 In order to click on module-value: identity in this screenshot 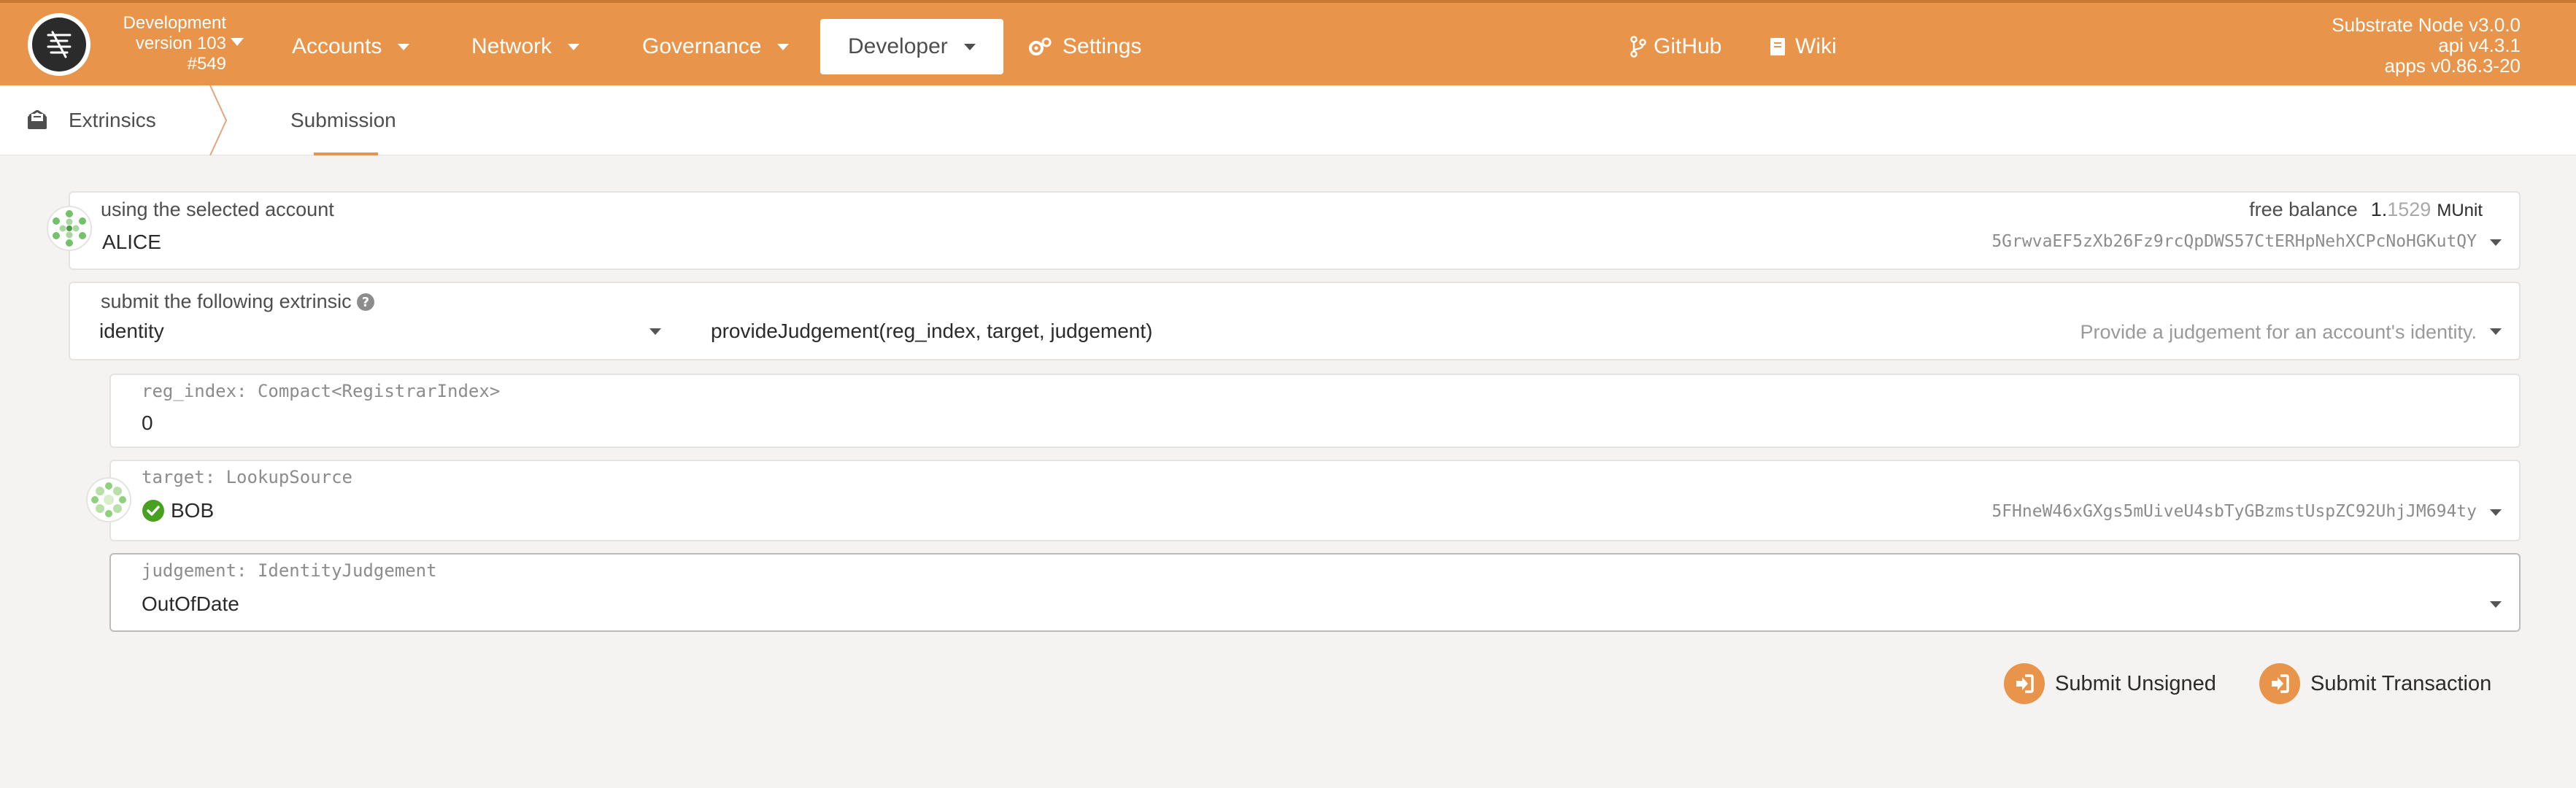, I will do `click(131, 331)`.